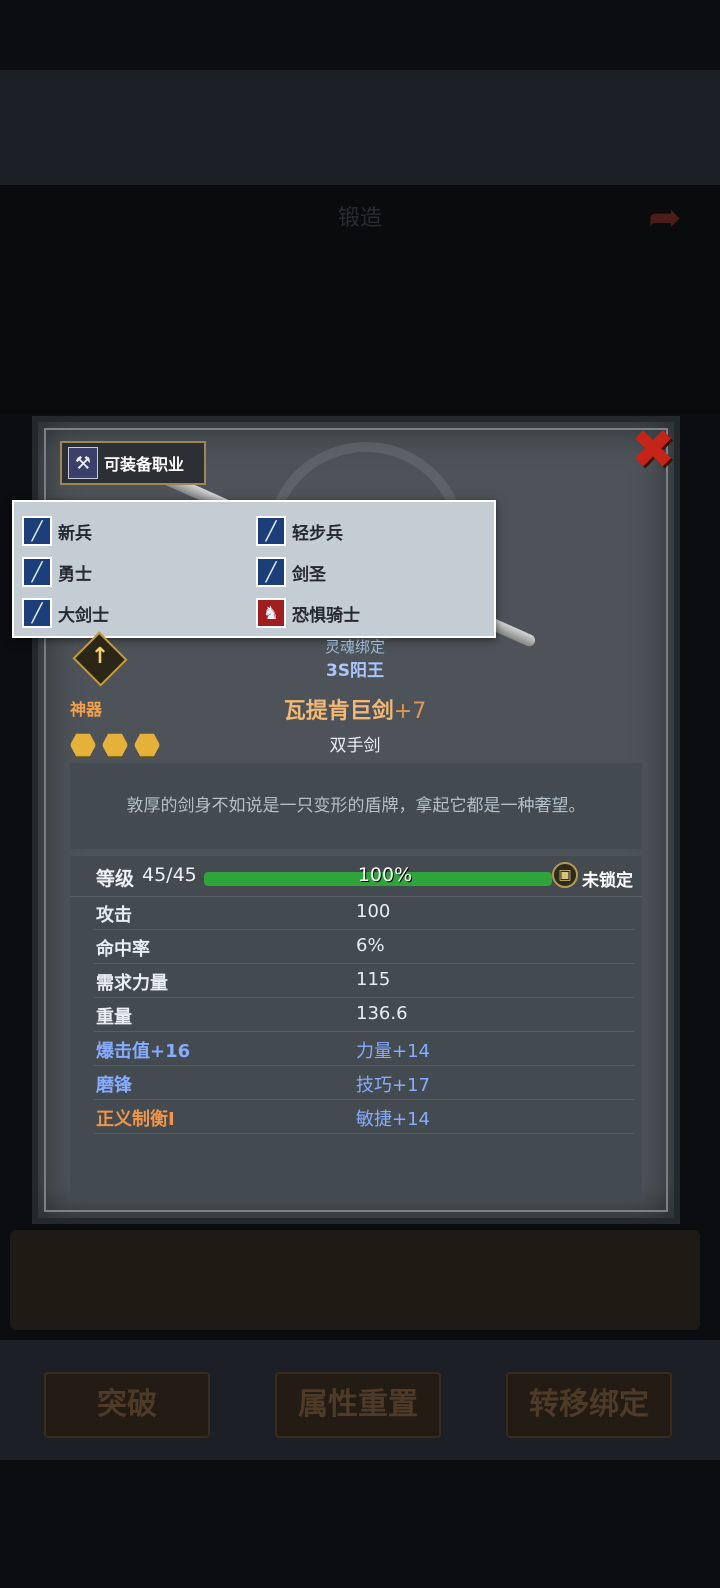  I want to click on job-name: 大剑士, so click(83, 615).